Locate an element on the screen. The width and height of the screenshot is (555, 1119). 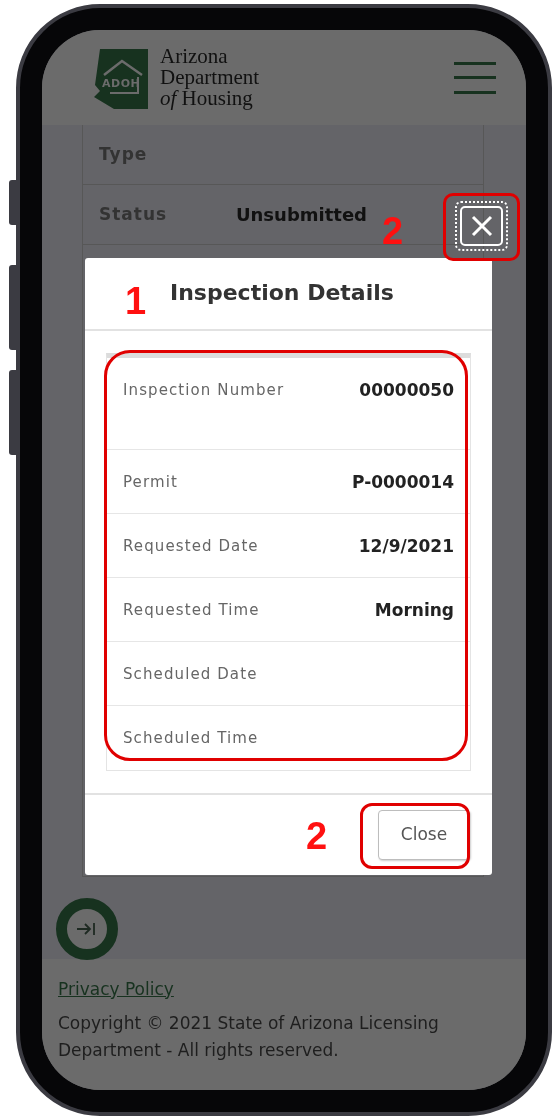
field-label: Requested Date is located at coordinates (191, 546).